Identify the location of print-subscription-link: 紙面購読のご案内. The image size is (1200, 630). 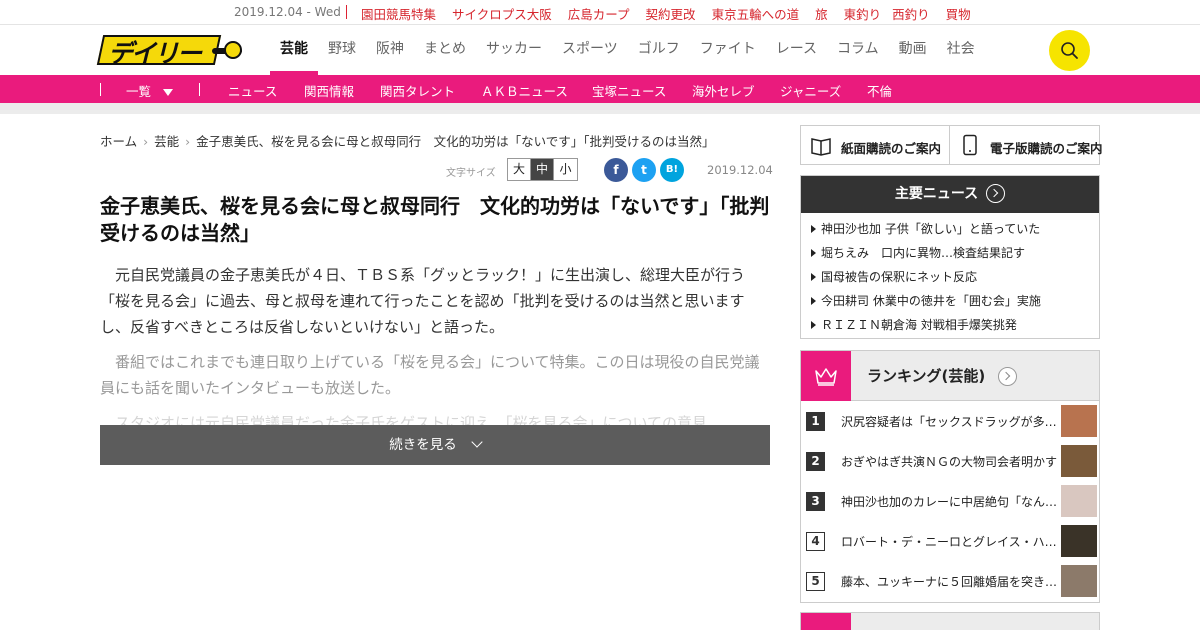
(875, 145).